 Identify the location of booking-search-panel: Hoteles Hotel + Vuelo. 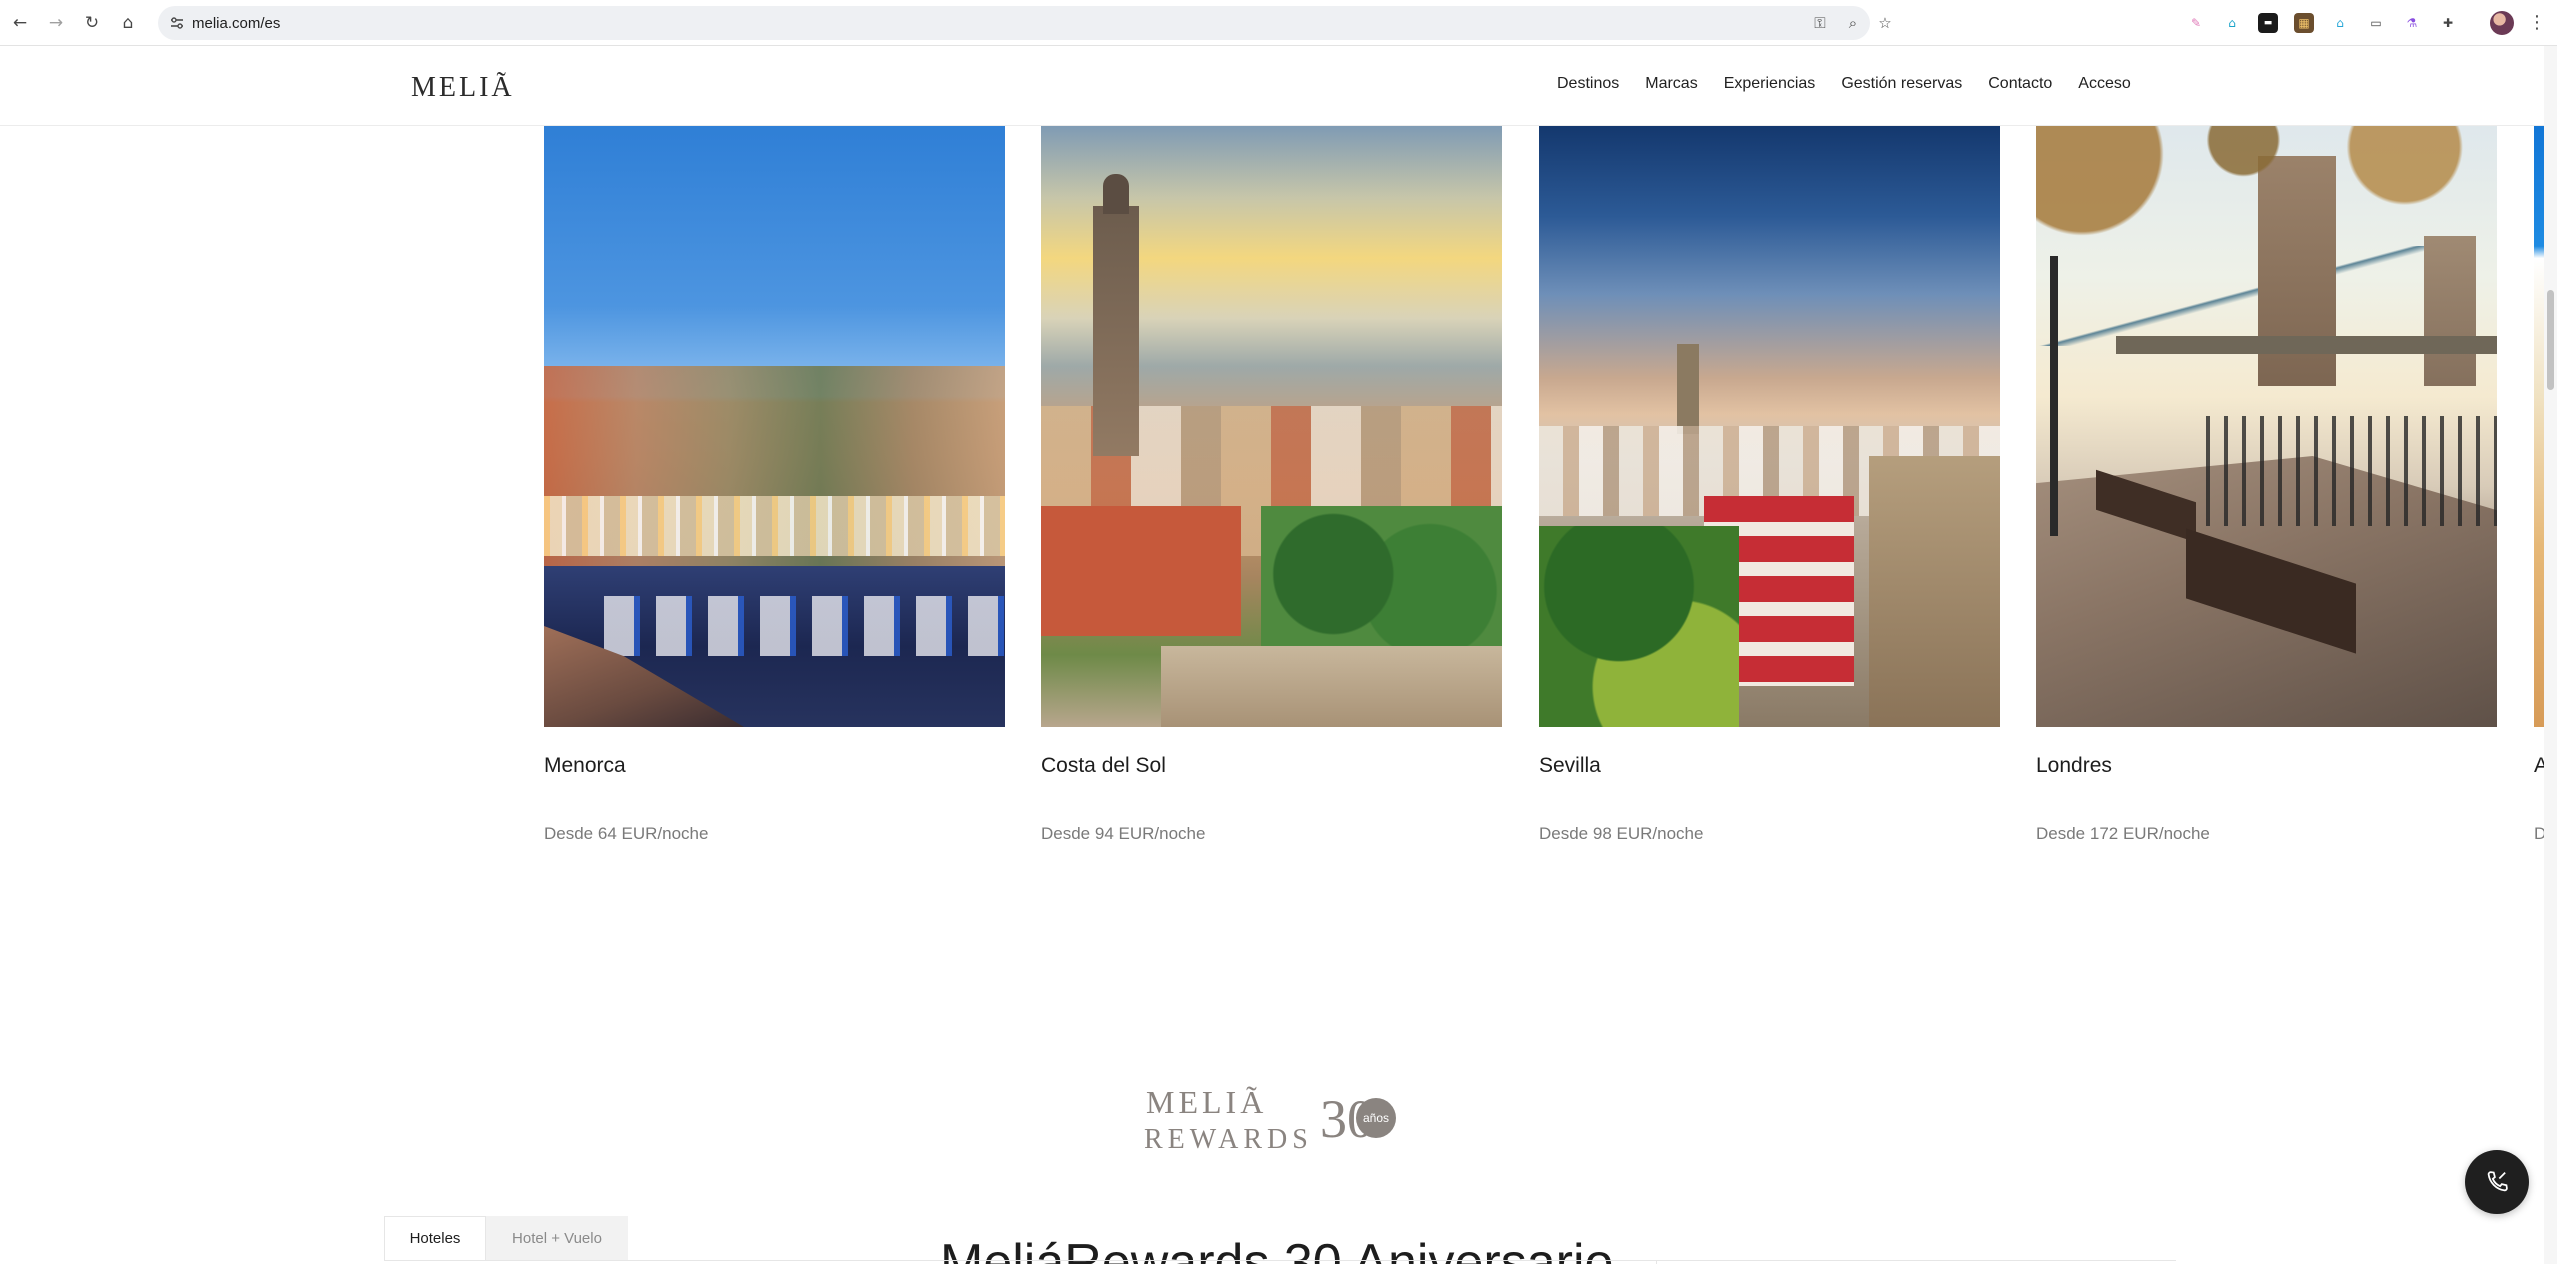
(1280, 1240).